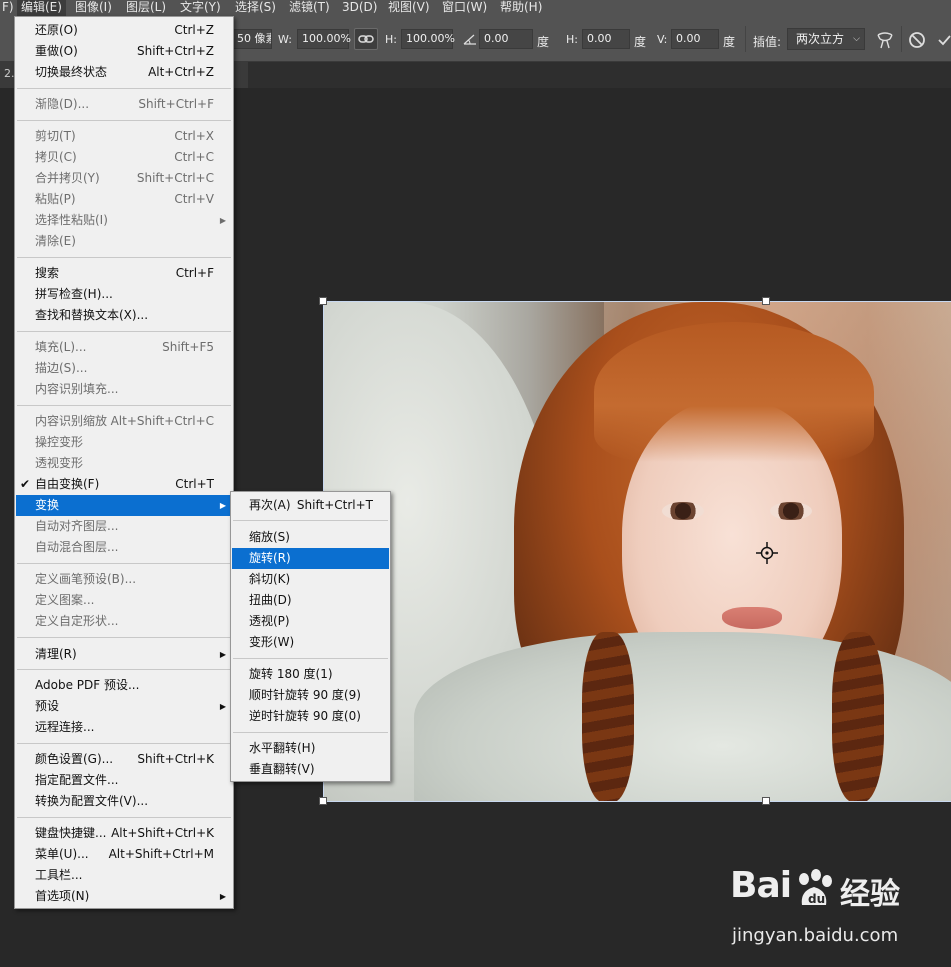  What do you see at coordinates (124, 706) in the screenshot?
I see `menu-item-presets: 预设 ▶` at bounding box center [124, 706].